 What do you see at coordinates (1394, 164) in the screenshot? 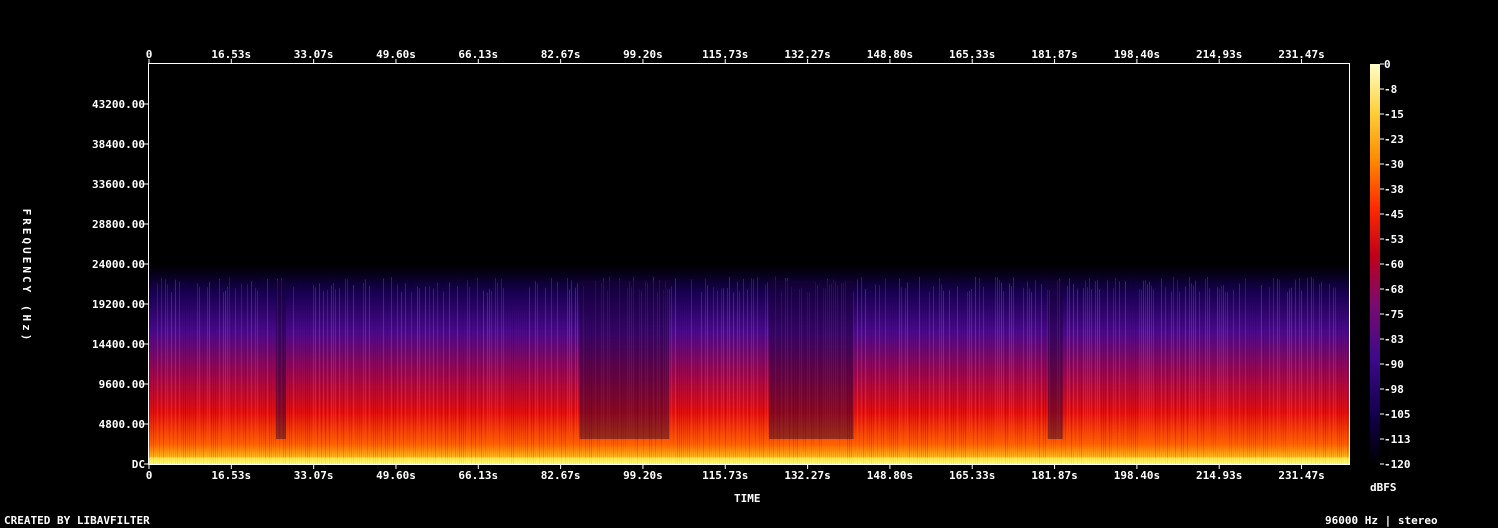
I see `colorbar-tick-label: -30` at bounding box center [1394, 164].